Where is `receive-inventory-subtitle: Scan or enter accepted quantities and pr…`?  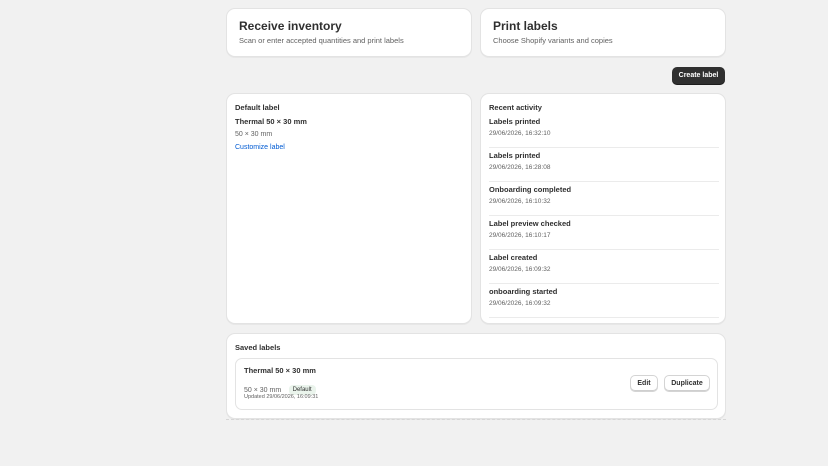 receive-inventory-subtitle: Scan or enter accepted quantities and pr… is located at coordinates (321, 40).